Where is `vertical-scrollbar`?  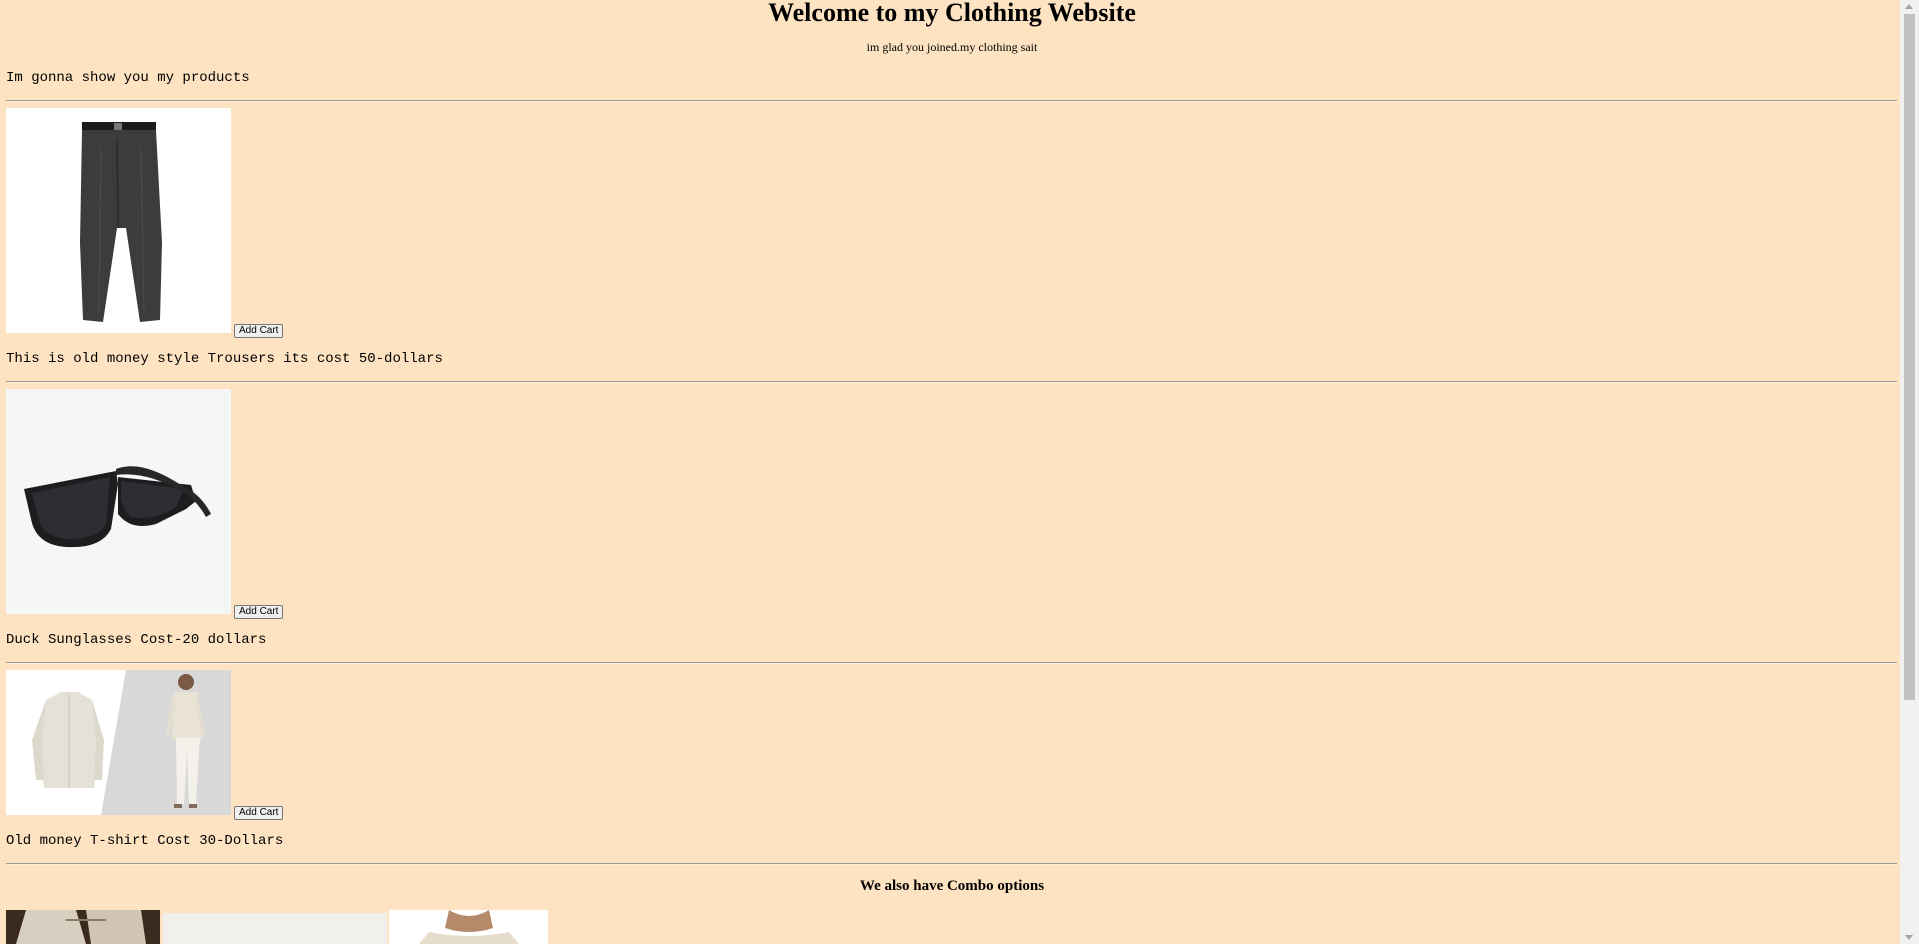 vertical-scrollbar is located at coordinates (1909, 472).